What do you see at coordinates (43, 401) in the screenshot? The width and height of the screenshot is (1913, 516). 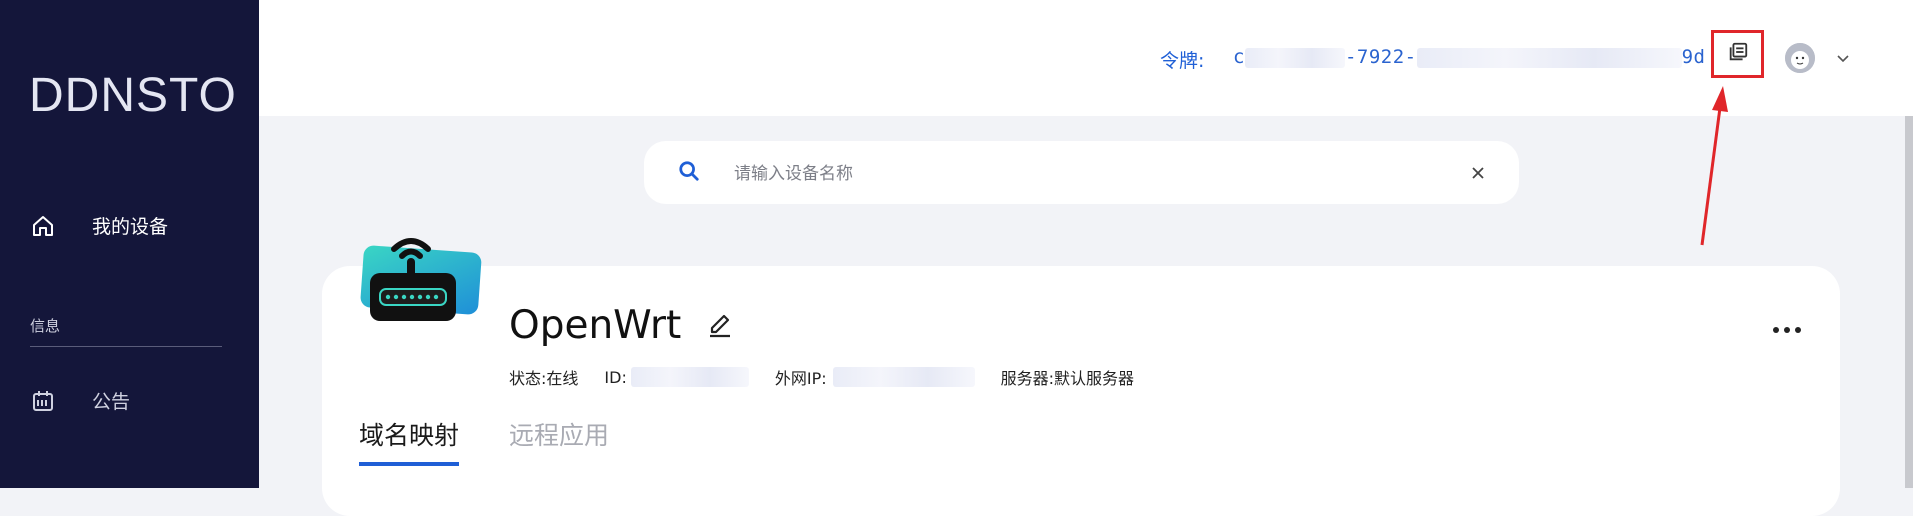 I see `calendar-icon` at bounding box center [43, 401].